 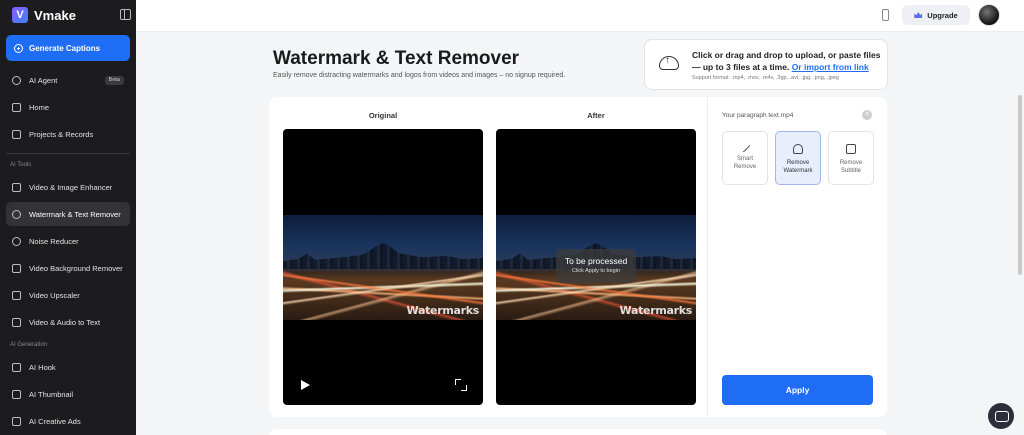 What do you see at coordinates (580, 16) in the screenshot?
I see `top-bar: Upgrade` at bounding box center [580, 16].